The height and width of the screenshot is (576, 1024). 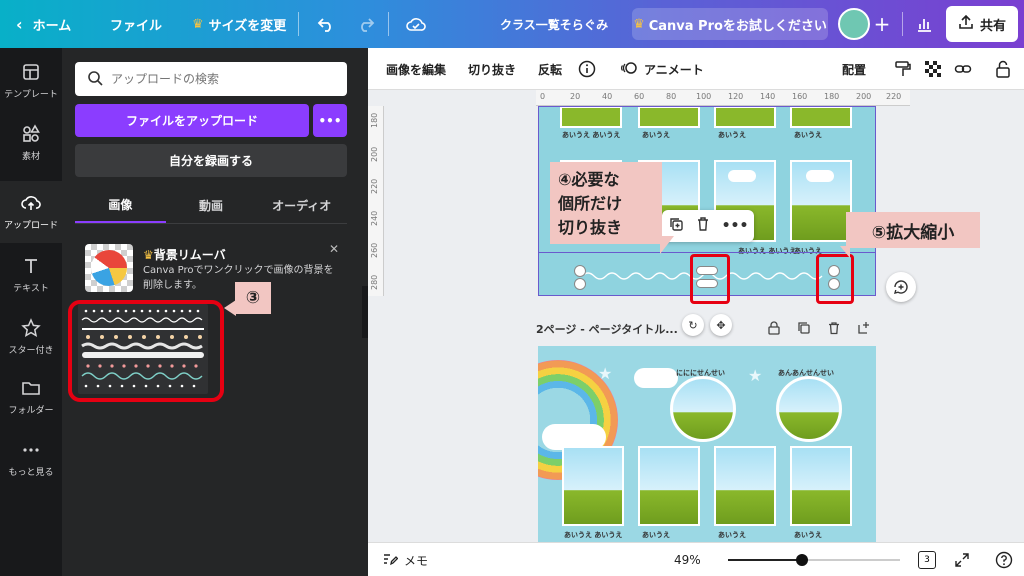 What do you see at coordinates (854, 69) in the screenshot?
I see `position-button: 配置` at bounding box center [854, 69].